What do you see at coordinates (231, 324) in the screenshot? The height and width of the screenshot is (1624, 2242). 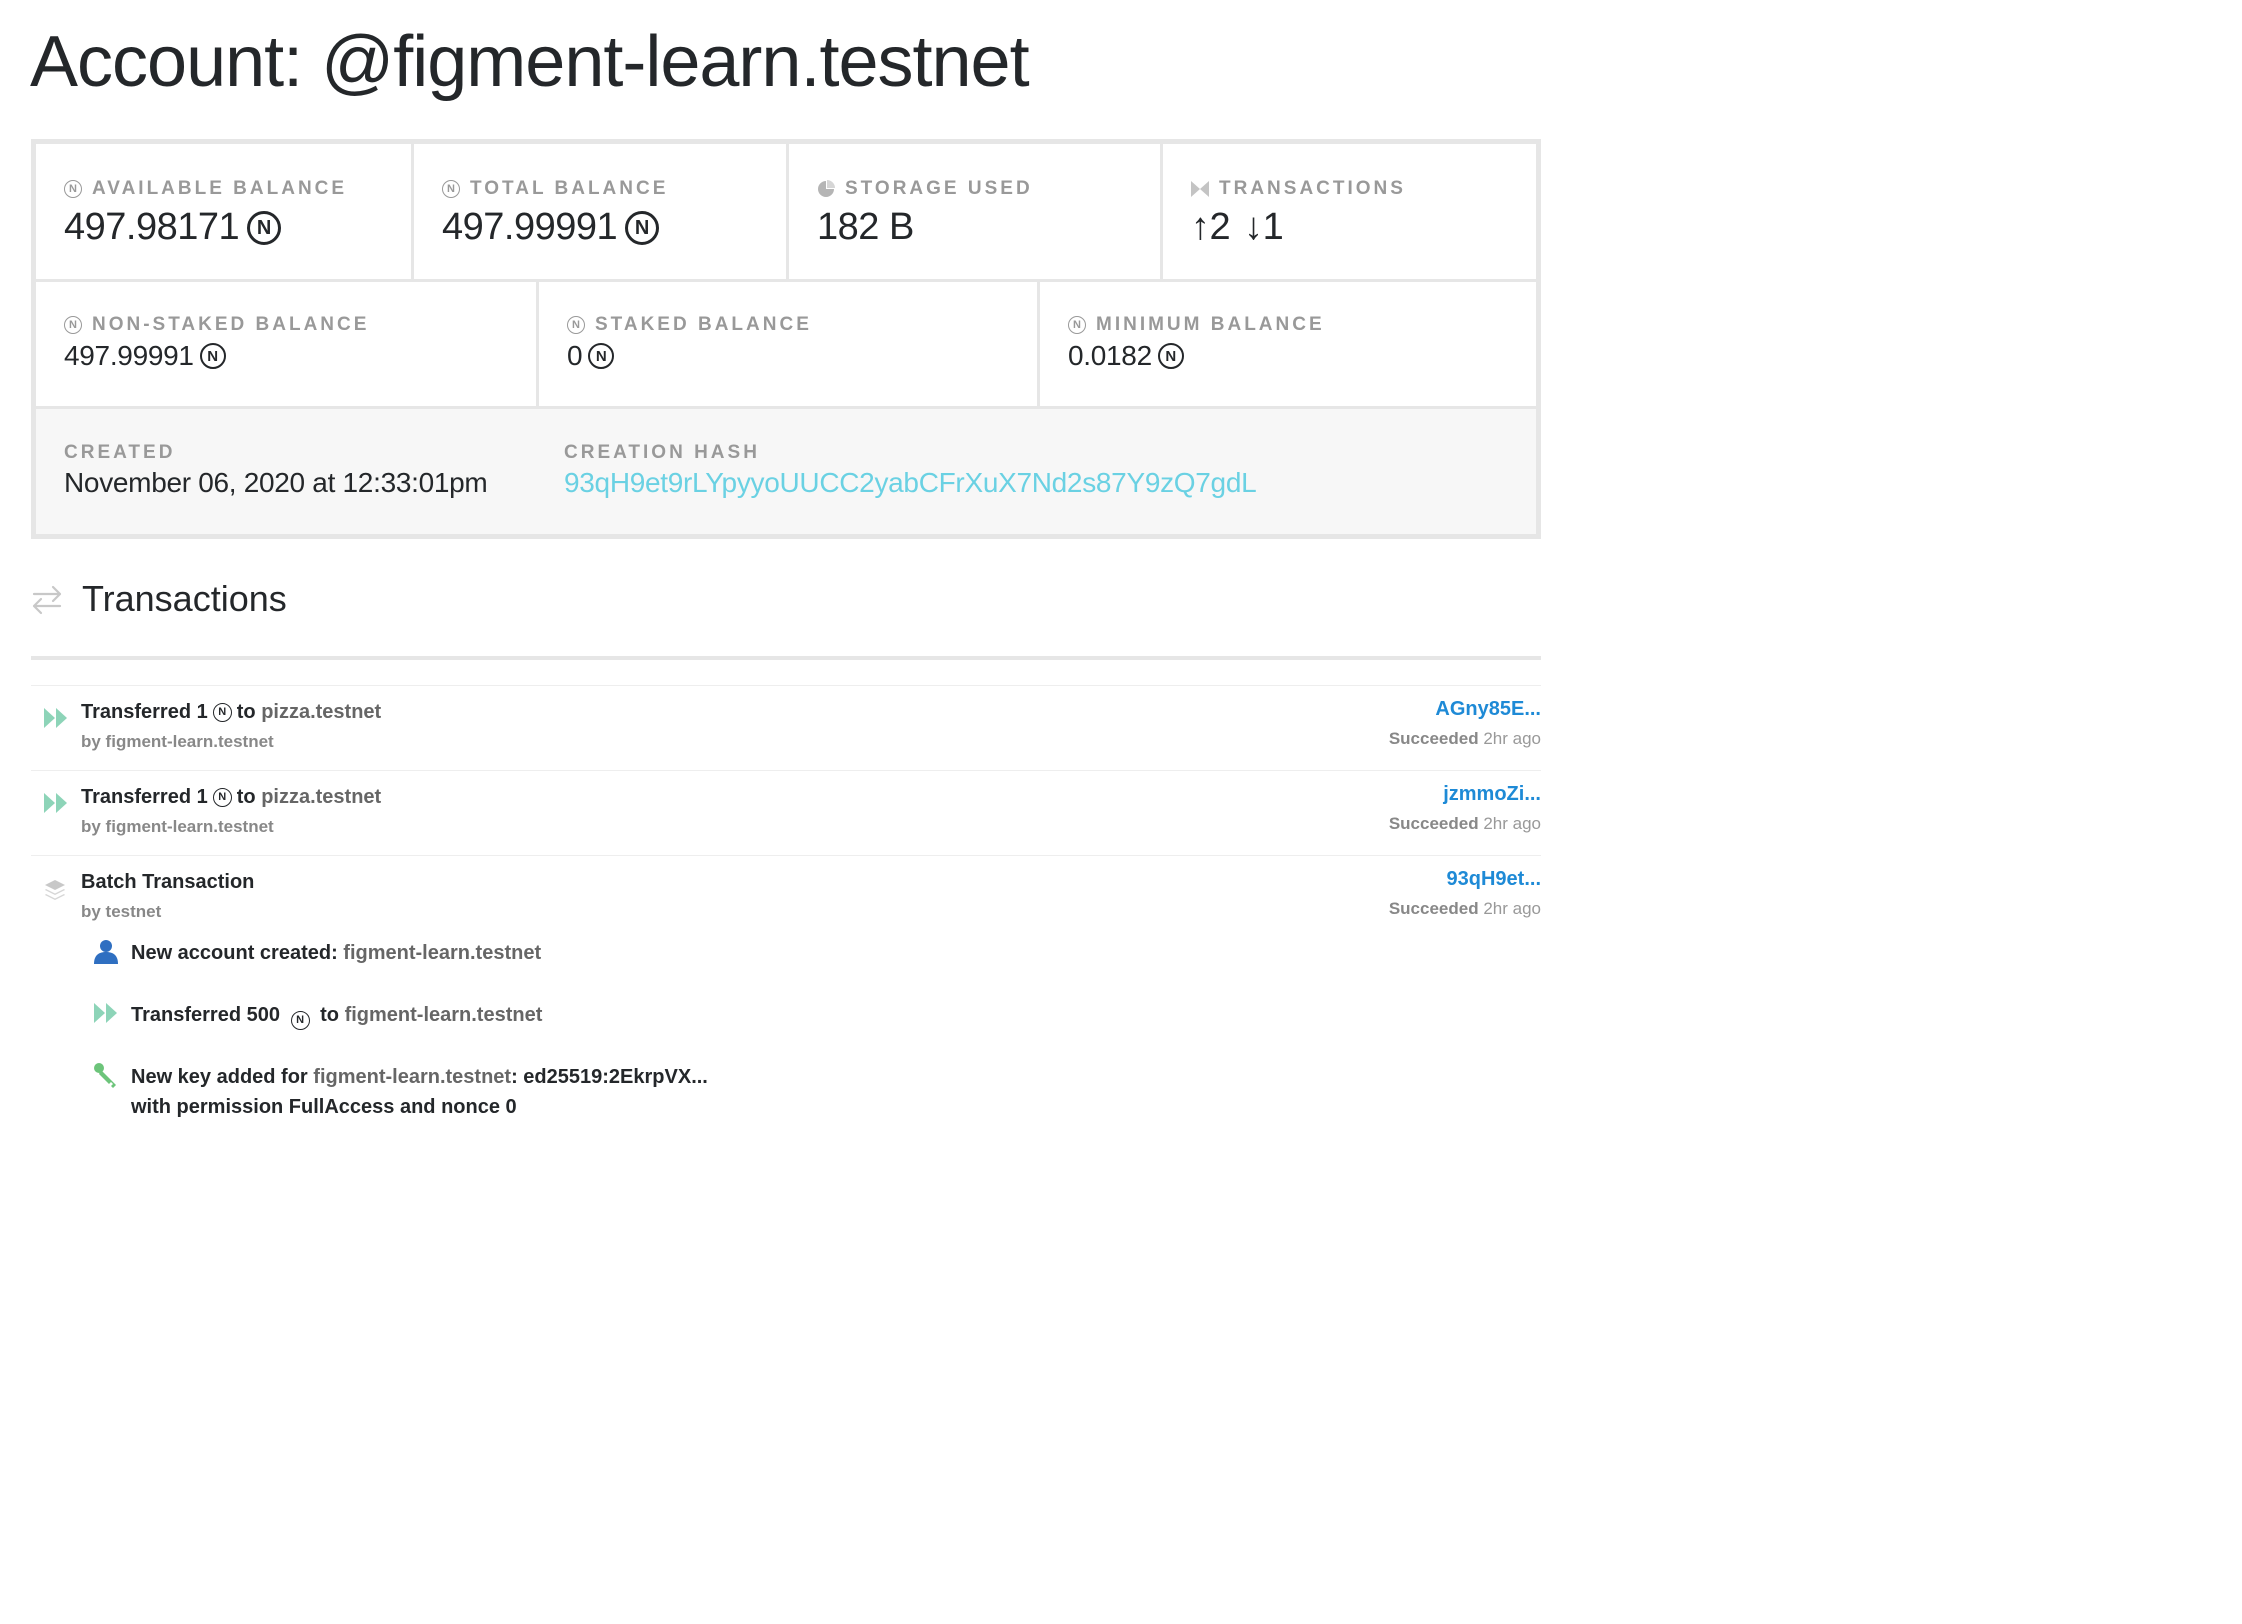 I see `non-staked-balance-label: NON-STAKED BALANCE` at bounding box center [231, 324].